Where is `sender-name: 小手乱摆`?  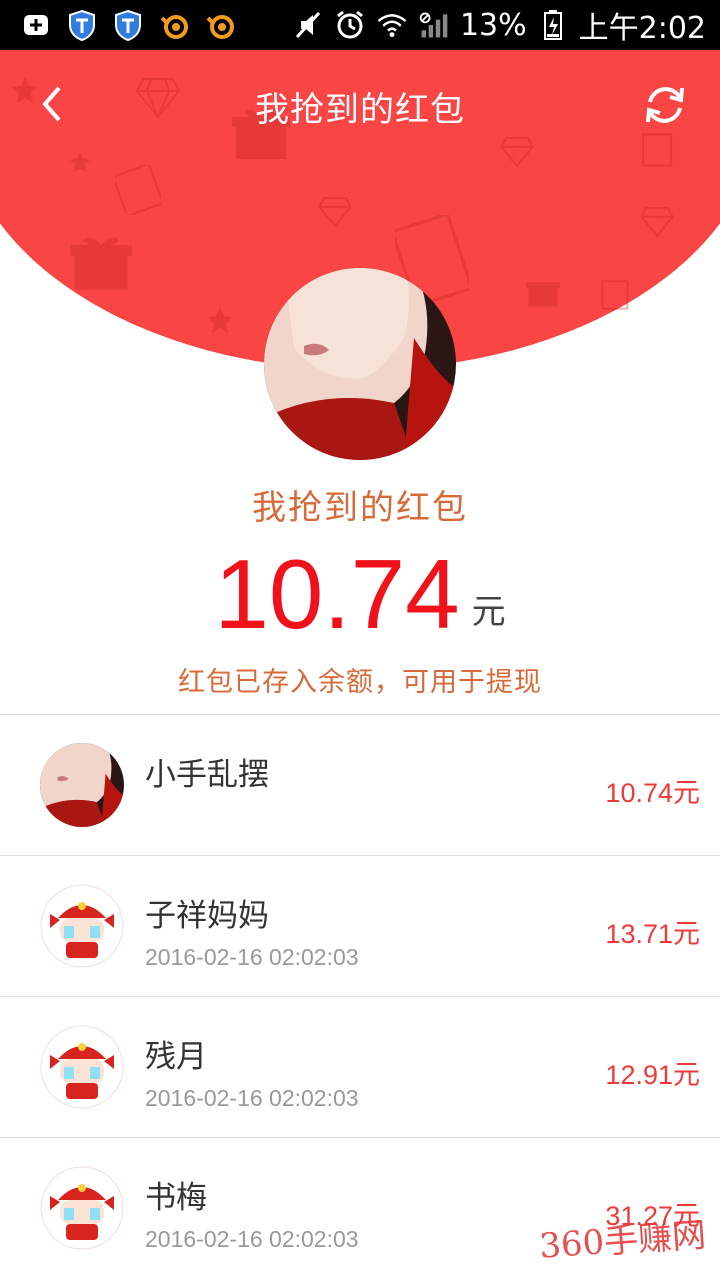 sender-name: 小手乱摆 is located at coordinates (207, 775).